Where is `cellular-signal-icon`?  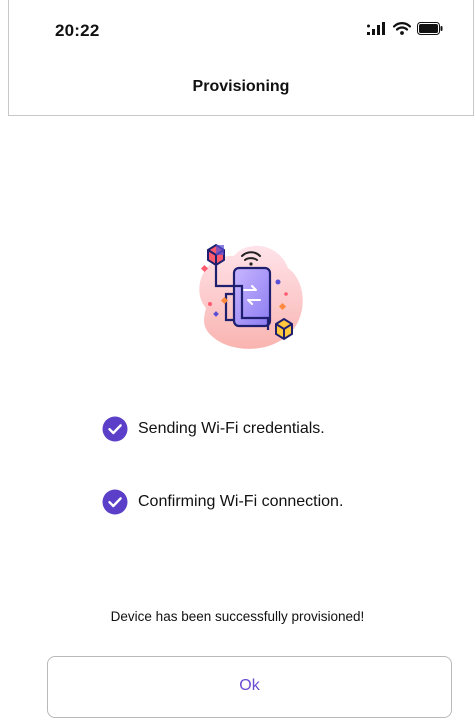 cellular-signal-icon is located at coordinates (376, 28).